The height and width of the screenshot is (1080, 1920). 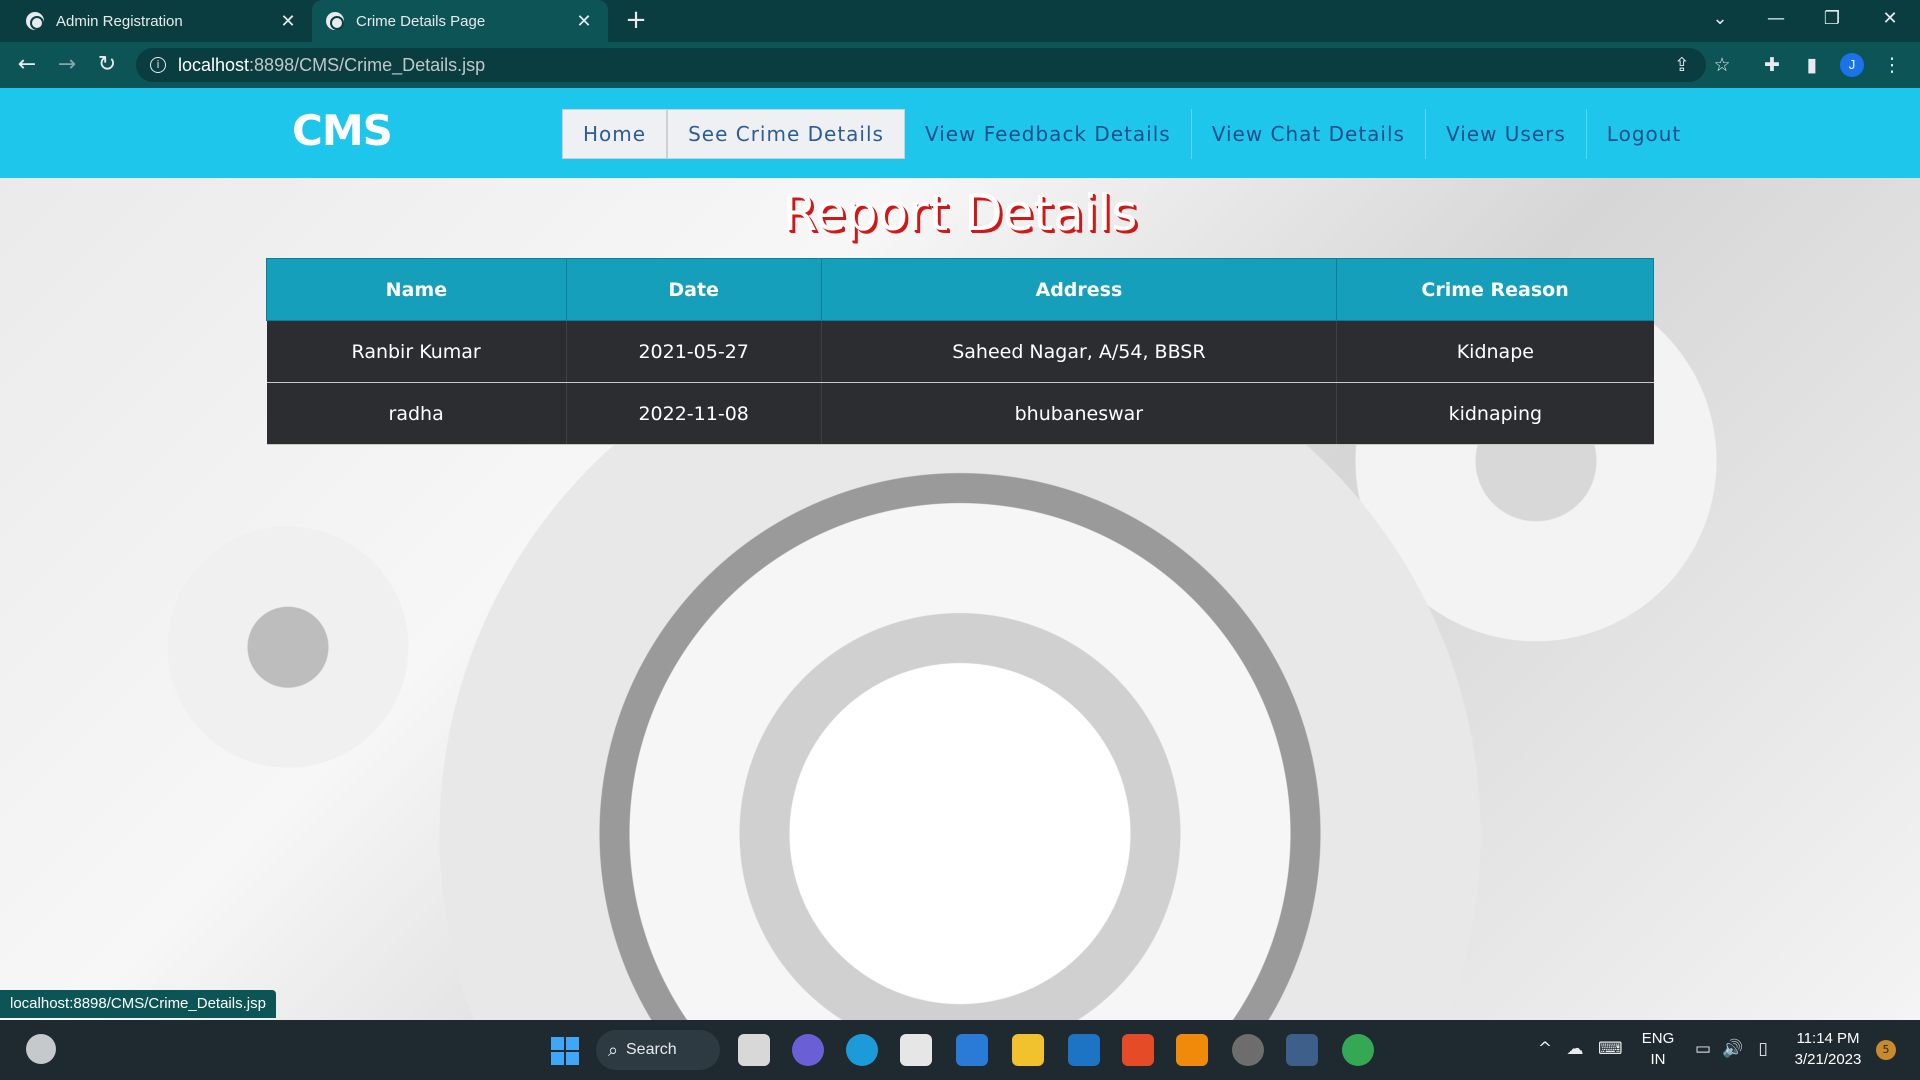 I want to click on volume-icon: 🔊, so click(x=1733, y=1049).